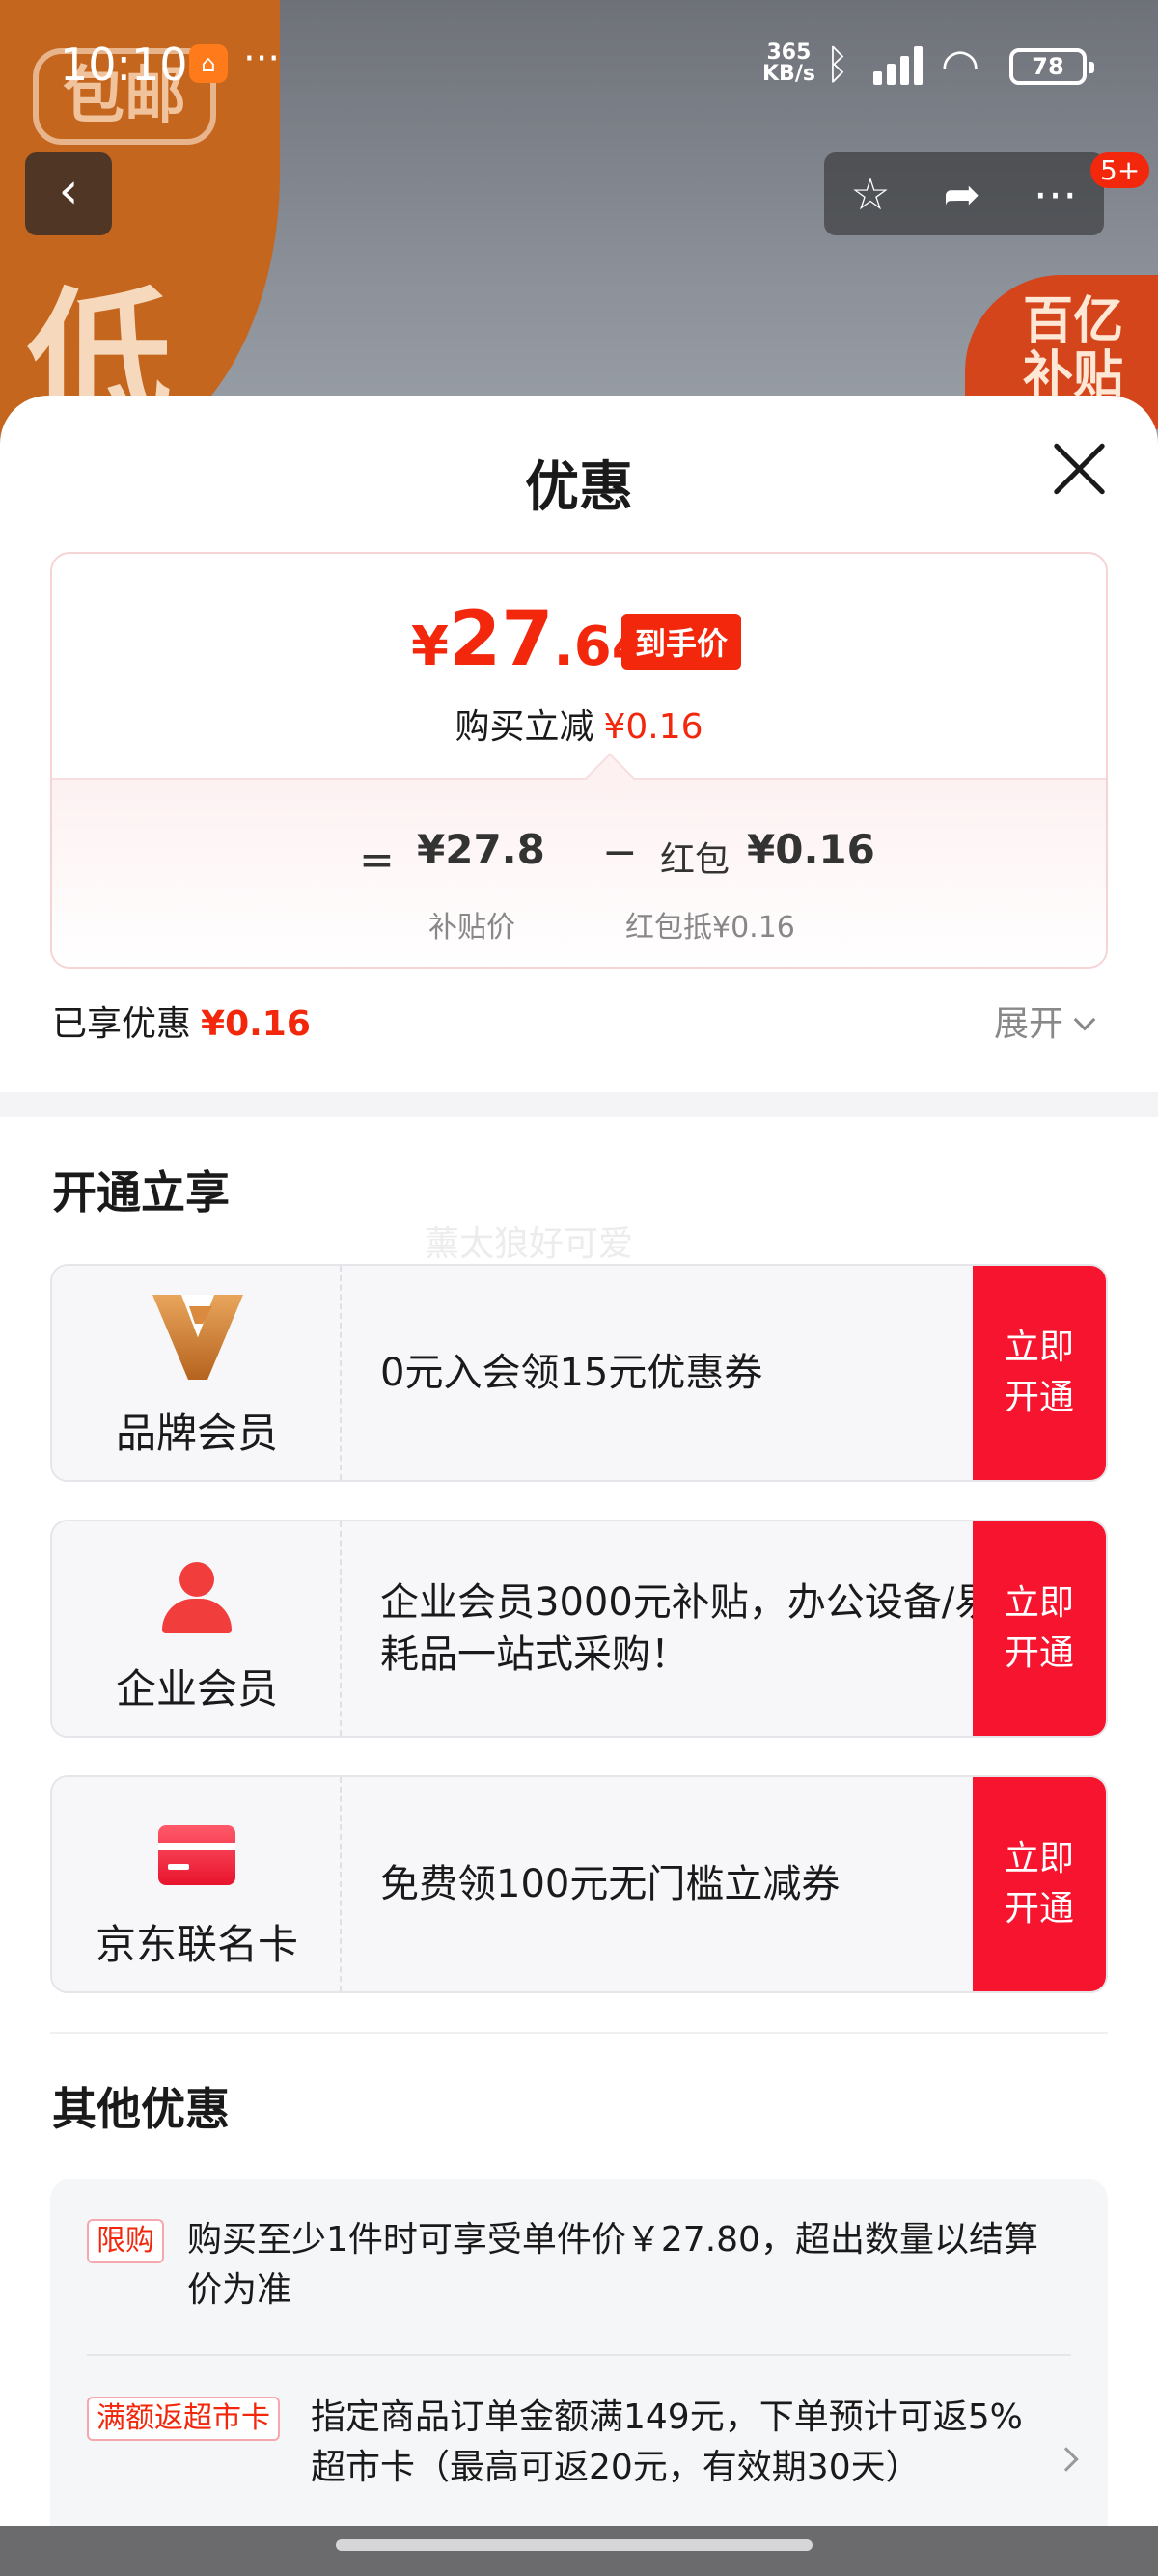 The width and height of the screenshot is (1158, 2576). I want to click on share-icon: ➦, so click(961, 194).